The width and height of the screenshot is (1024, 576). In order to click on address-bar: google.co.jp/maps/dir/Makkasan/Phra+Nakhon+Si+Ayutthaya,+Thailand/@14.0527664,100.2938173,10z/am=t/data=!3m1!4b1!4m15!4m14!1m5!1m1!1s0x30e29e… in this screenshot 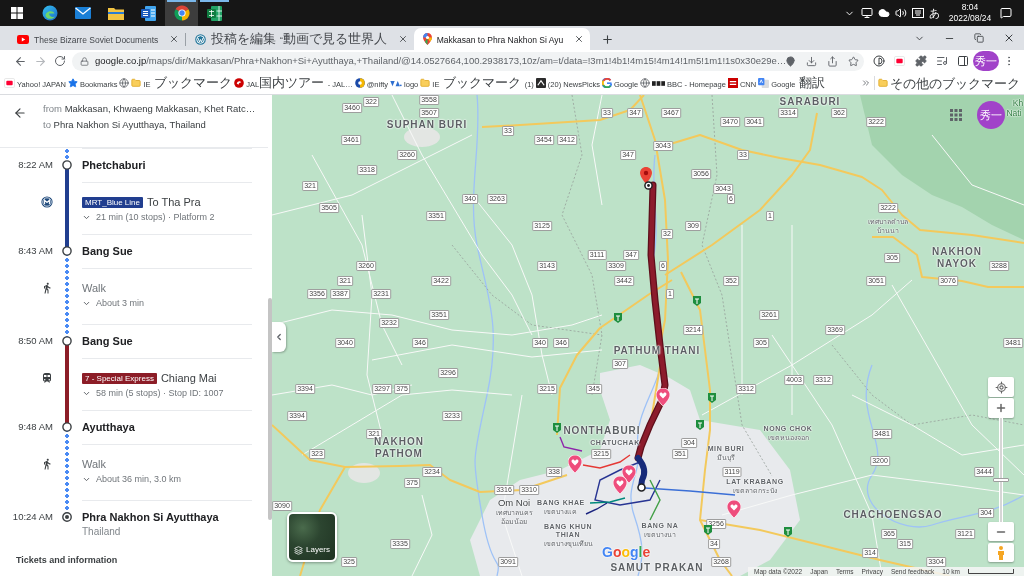, I will do `click(468, 61)`.